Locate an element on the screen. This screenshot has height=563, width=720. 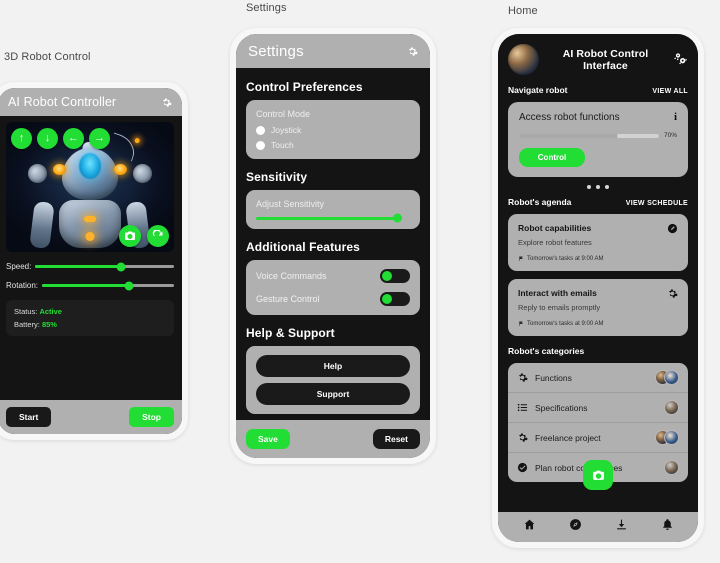
page-title: AI Robot Control Interface is located at coordinates (605, 59).